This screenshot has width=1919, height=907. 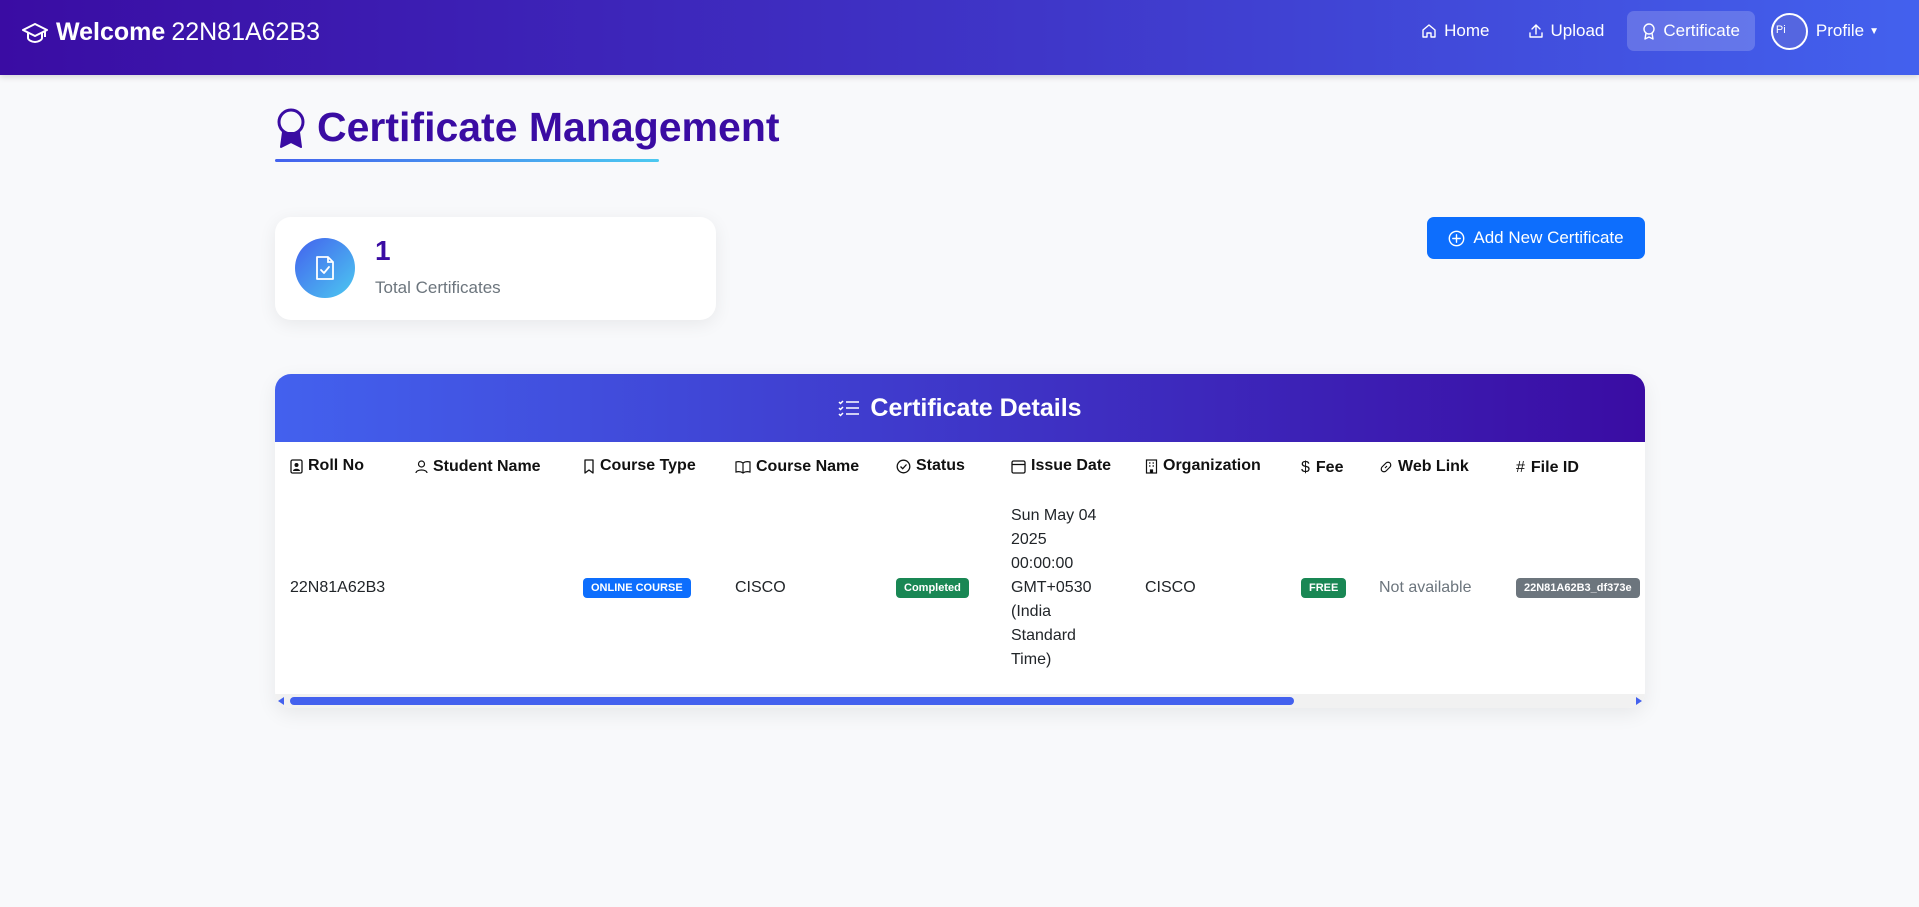 I want to click on col-issue-date: Issue Date, so click(x=1063, y=468).